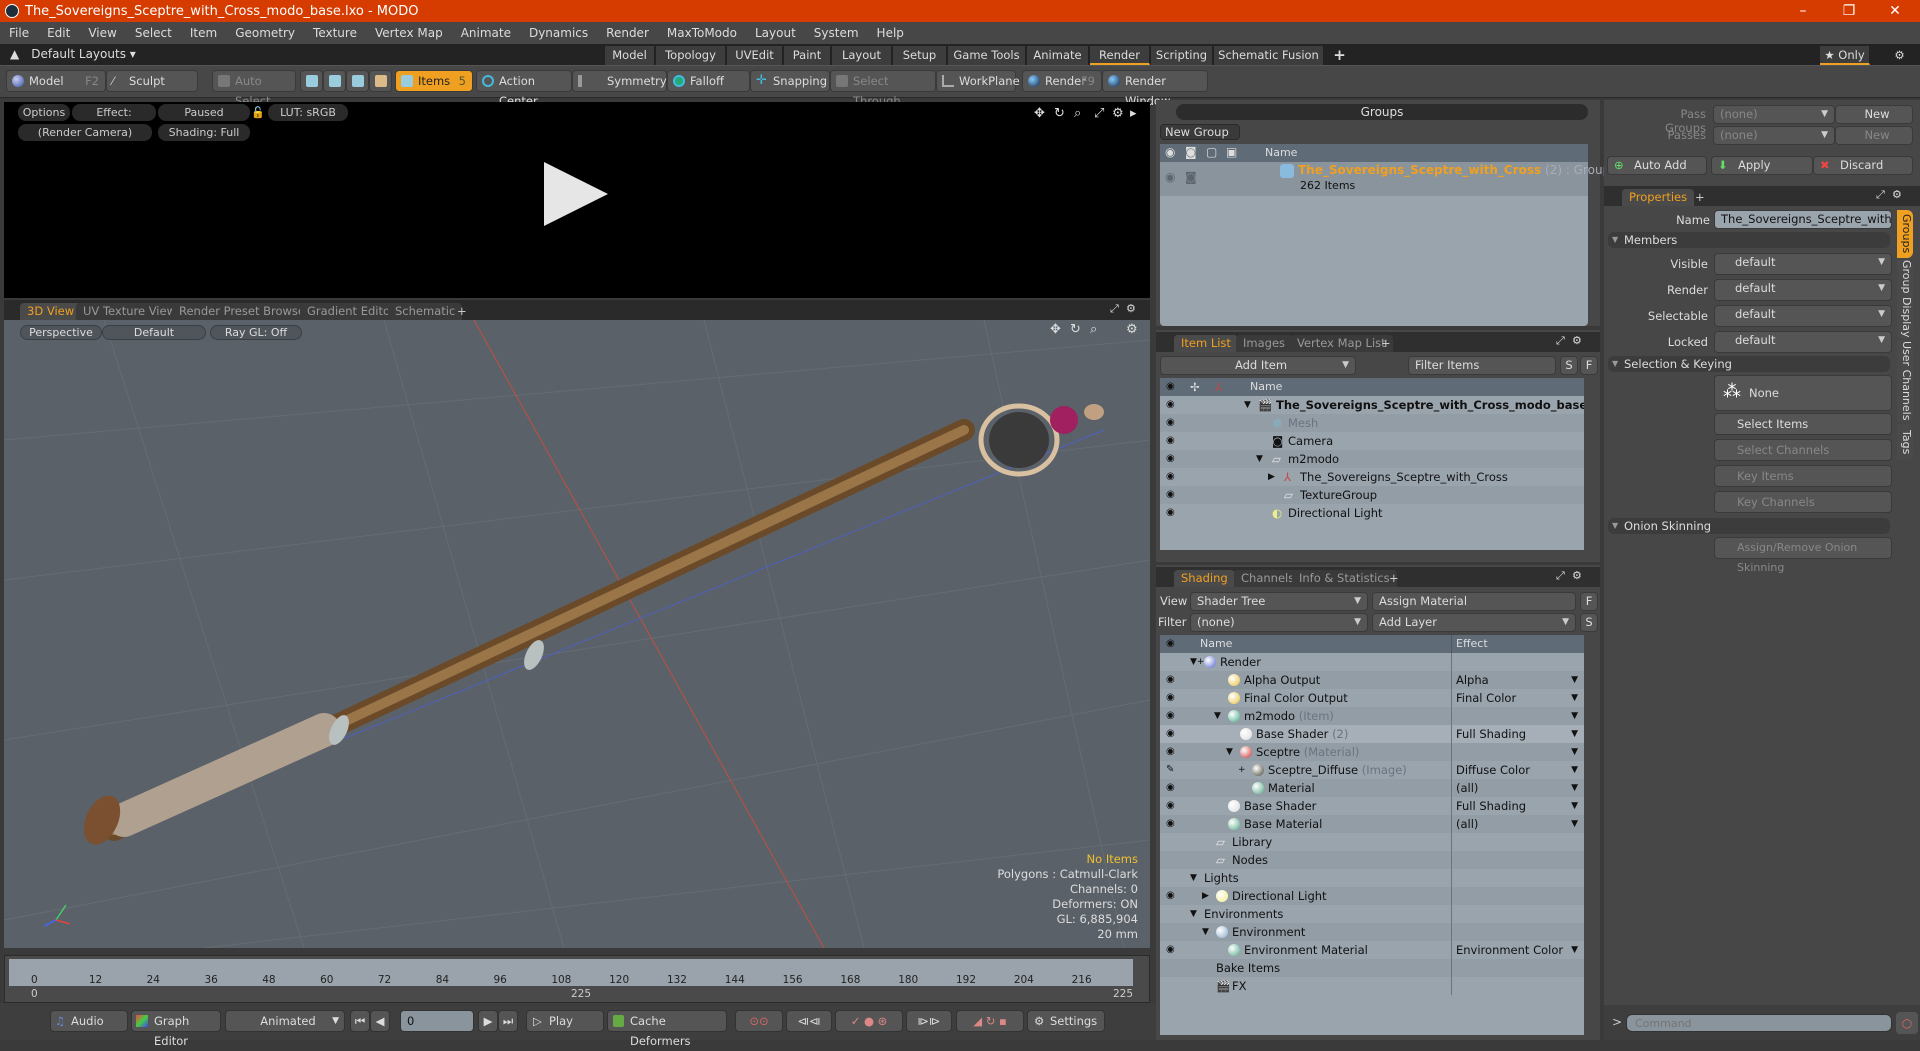  I want to click on maximize-icon: ⤢, so click(1099, 113).